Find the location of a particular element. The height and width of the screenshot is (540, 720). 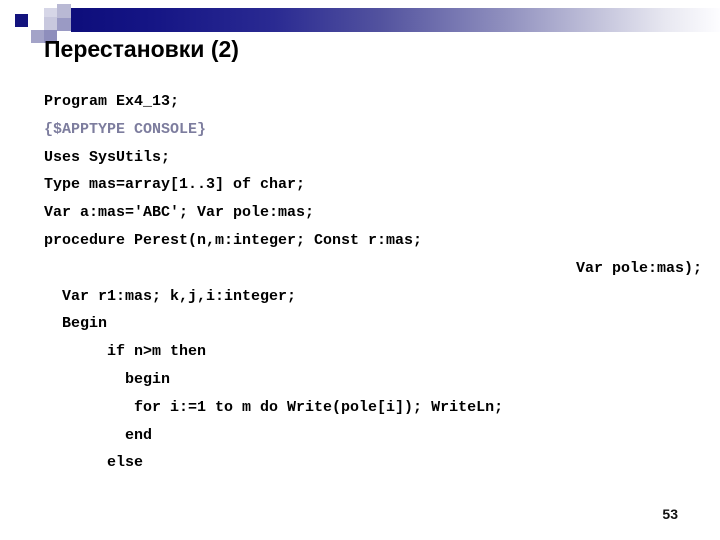

code-line: Var a:mas='ABC'; Var pole:mas; is located at coordinates (179, 213).